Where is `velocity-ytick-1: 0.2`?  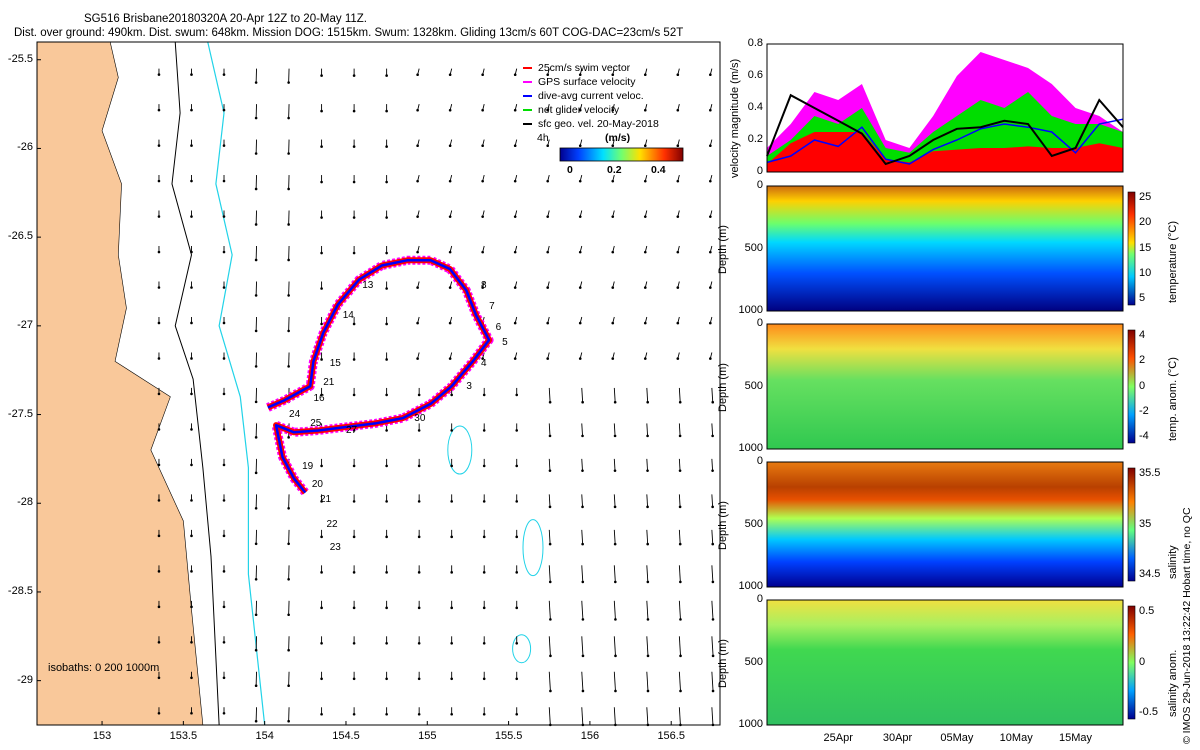 velocity-ytick-1: 0.2 is located at coordinates (755, 139).